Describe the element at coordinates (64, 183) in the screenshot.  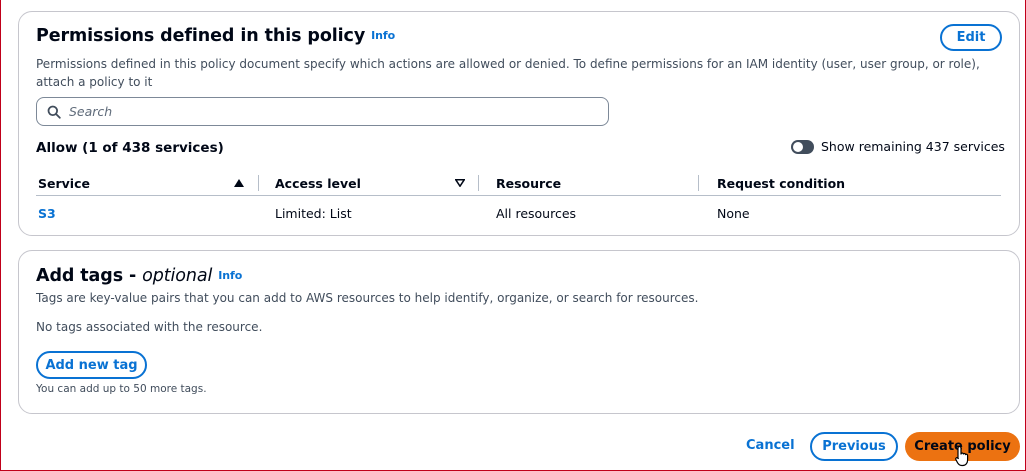
I see `column-header-service: Service` at that location.